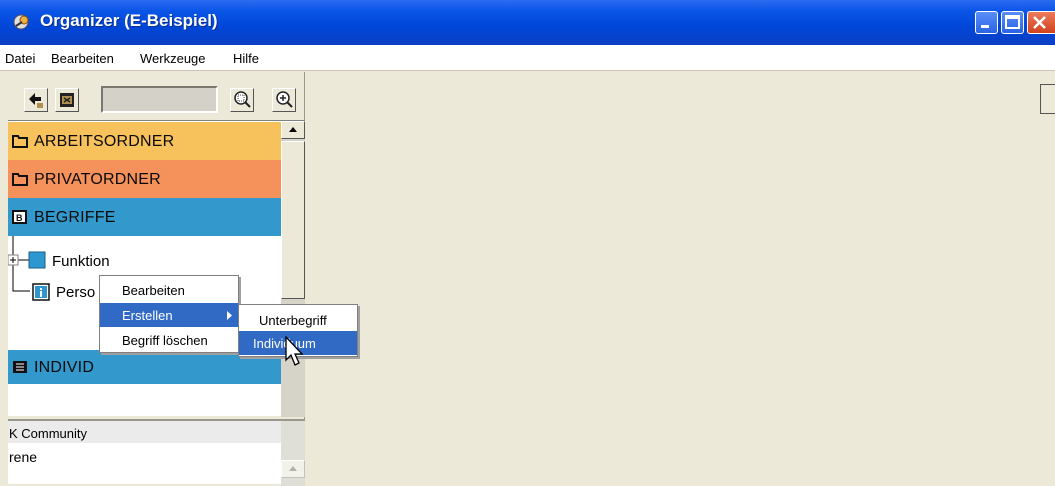 The height and width of the screenshot is (486, 1055). What do you see at coordinates (75, 217) in the screenshot?
I see `folder-label: BEGRIFFE` at bounding box center [75, 217].